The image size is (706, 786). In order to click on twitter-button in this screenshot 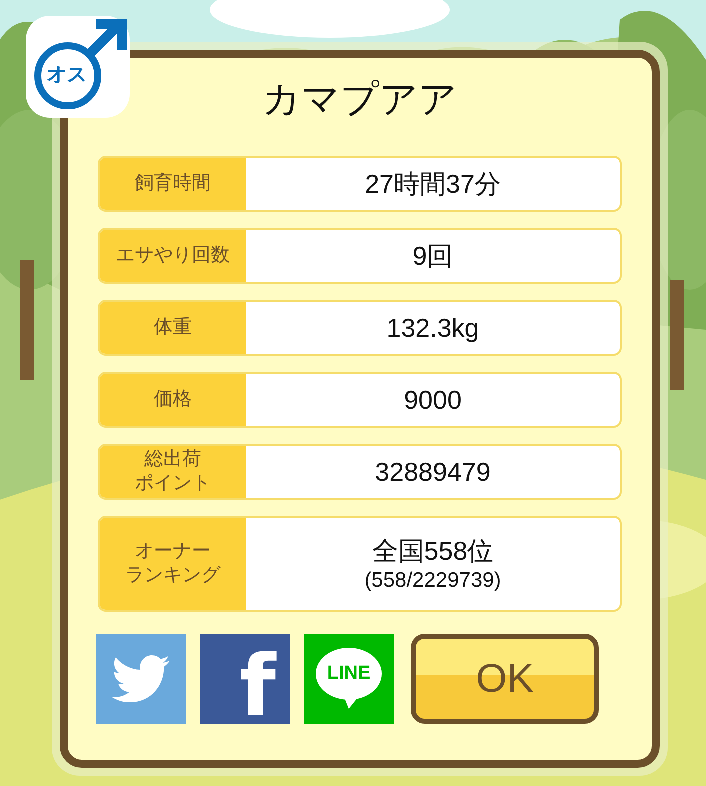, I will do `click(141, 679)`.